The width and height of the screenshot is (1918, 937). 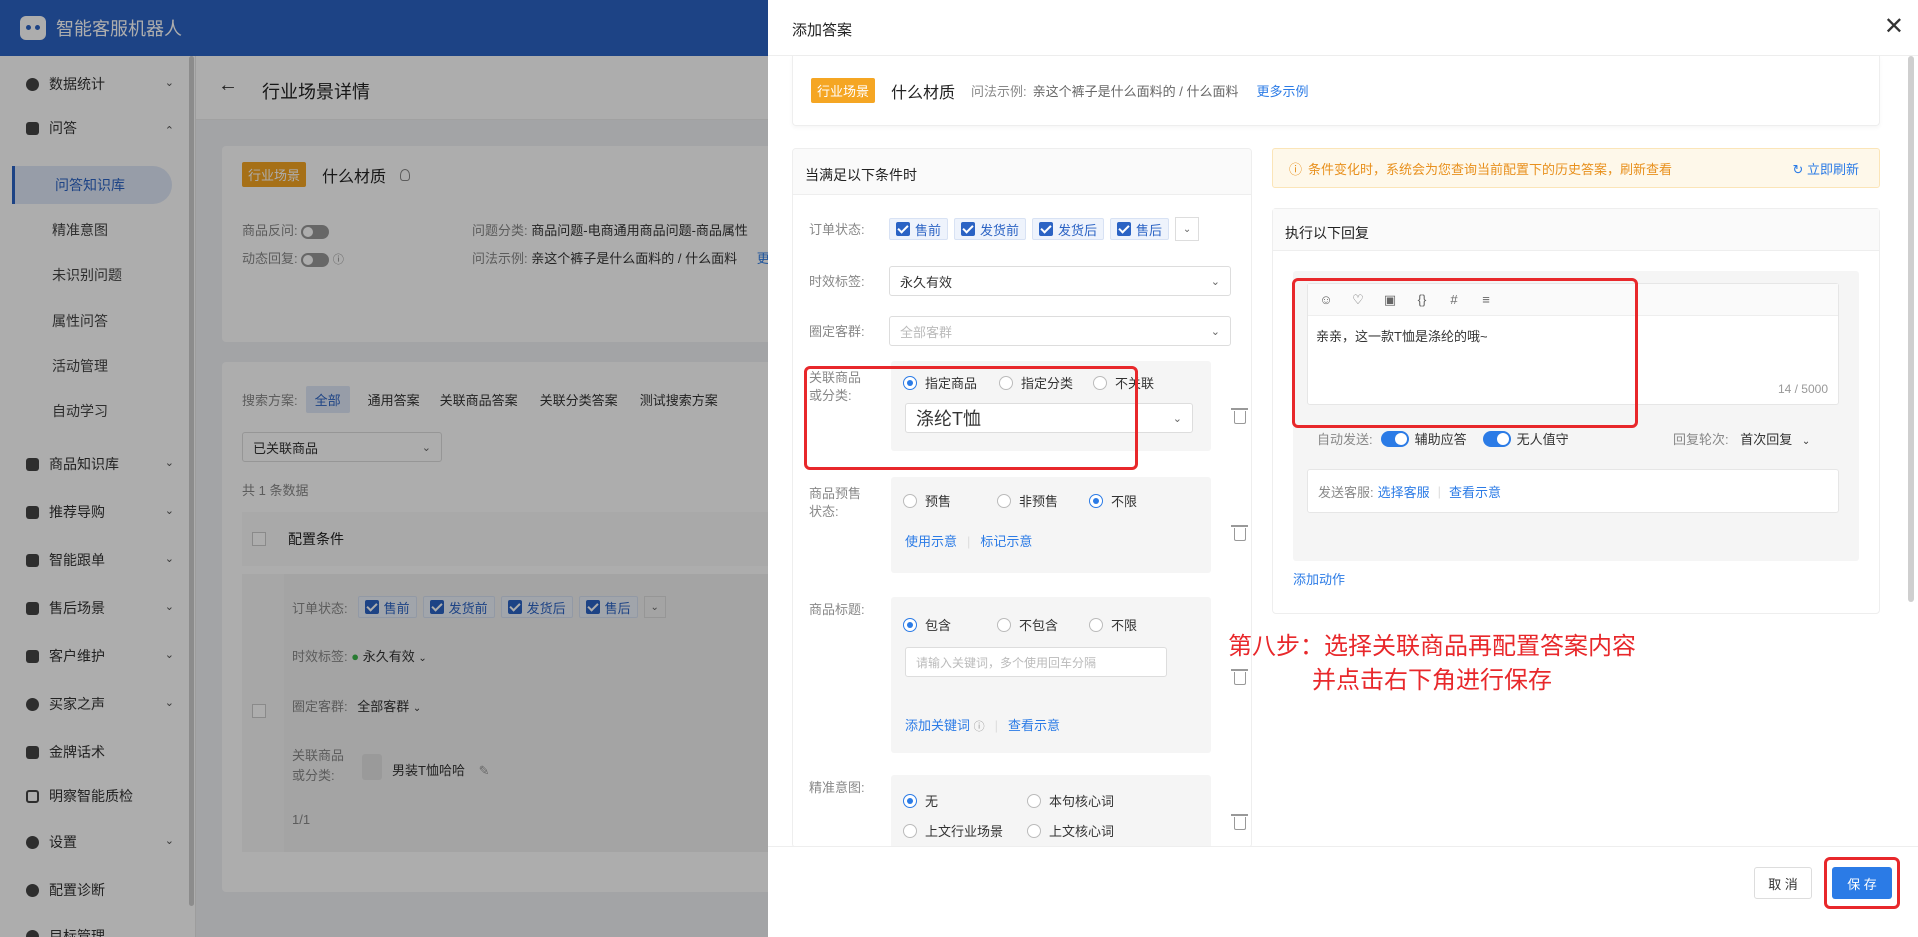 What do you see at coordinates (1140, 229) in the screenshot?
I see `order-status-aftersale: 售后` at bounding box center [1140, 229].